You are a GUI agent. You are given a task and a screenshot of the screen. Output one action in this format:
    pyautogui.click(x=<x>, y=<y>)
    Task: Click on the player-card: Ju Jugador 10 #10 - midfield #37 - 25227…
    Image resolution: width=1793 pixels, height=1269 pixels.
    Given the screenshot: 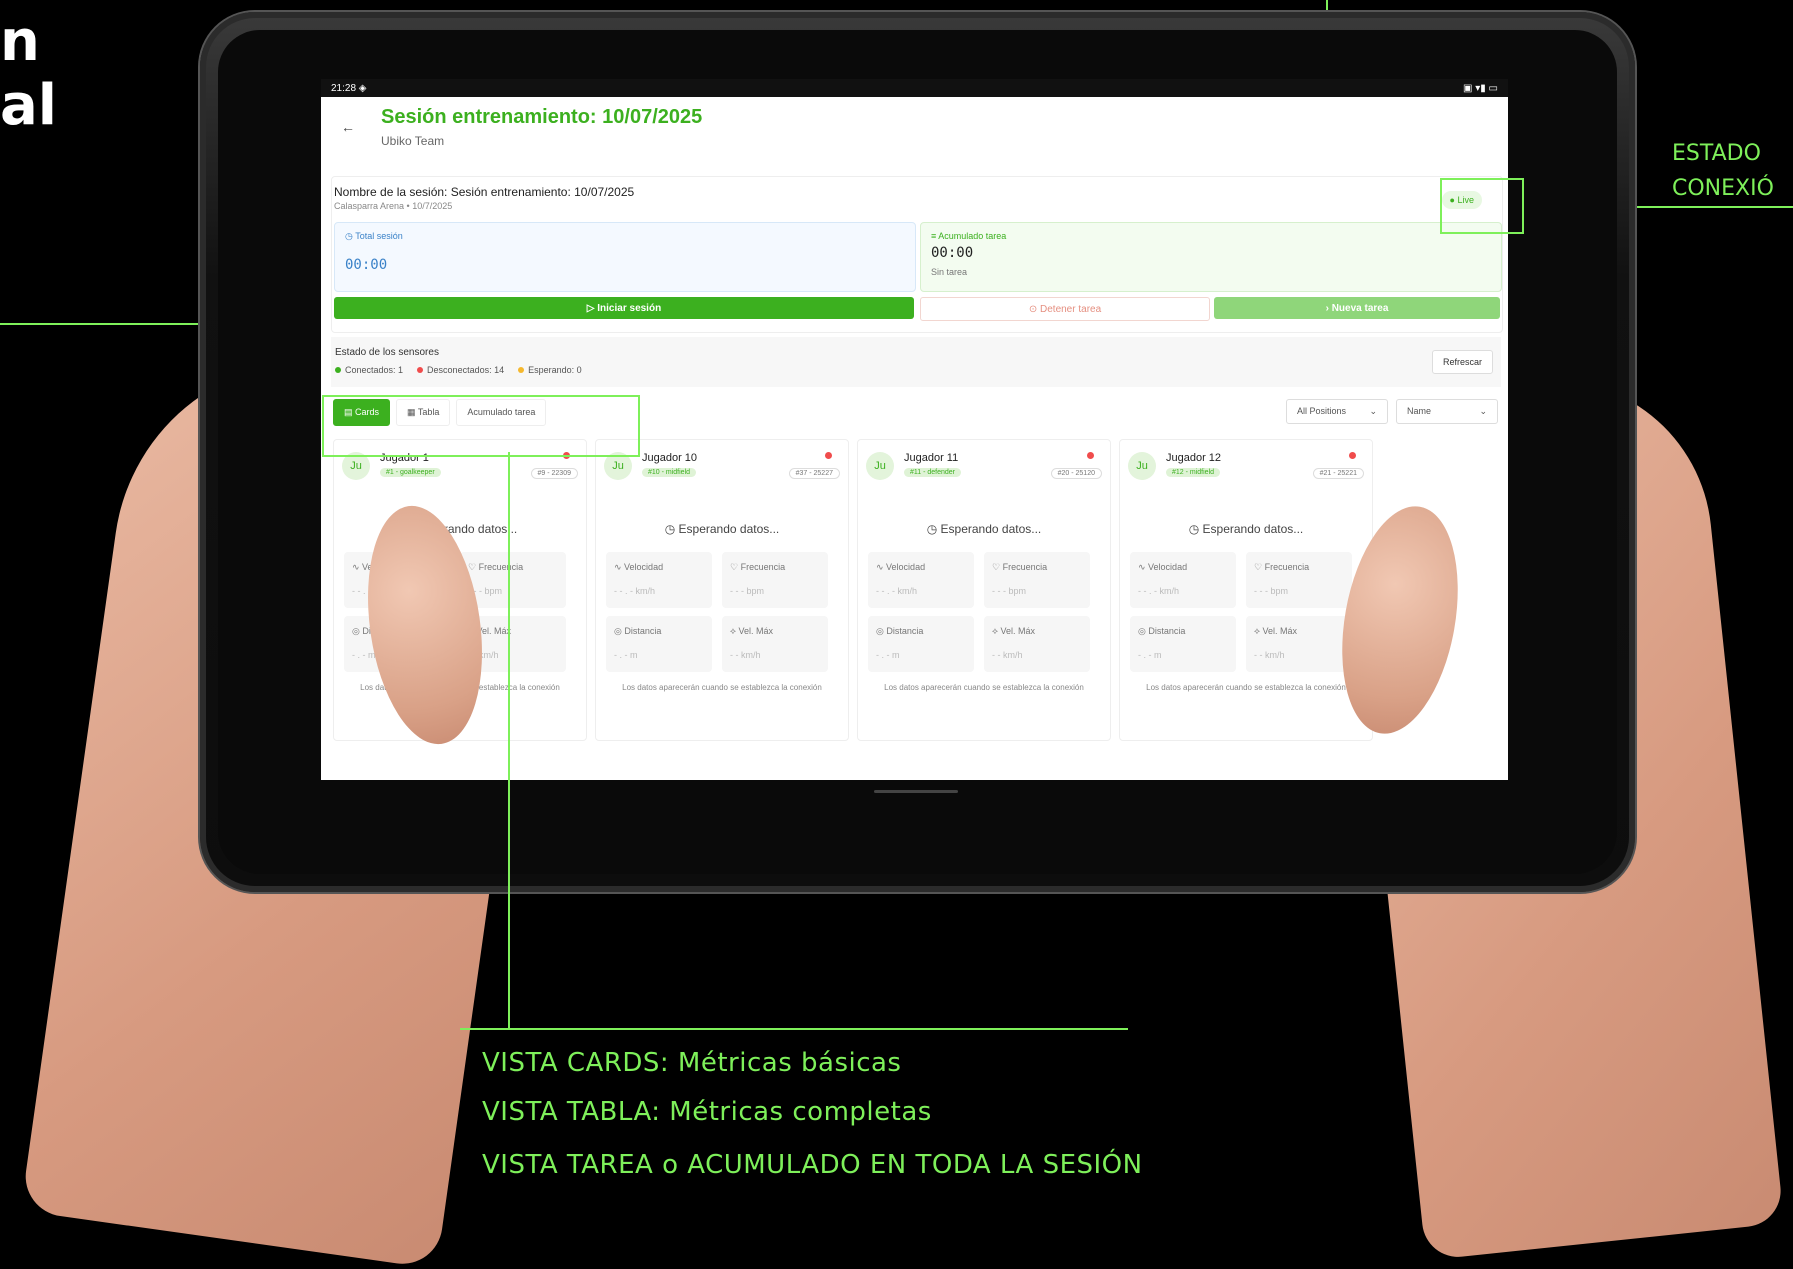 What is the action you would take?
    pyautogui.click(x=722, y=590)
    